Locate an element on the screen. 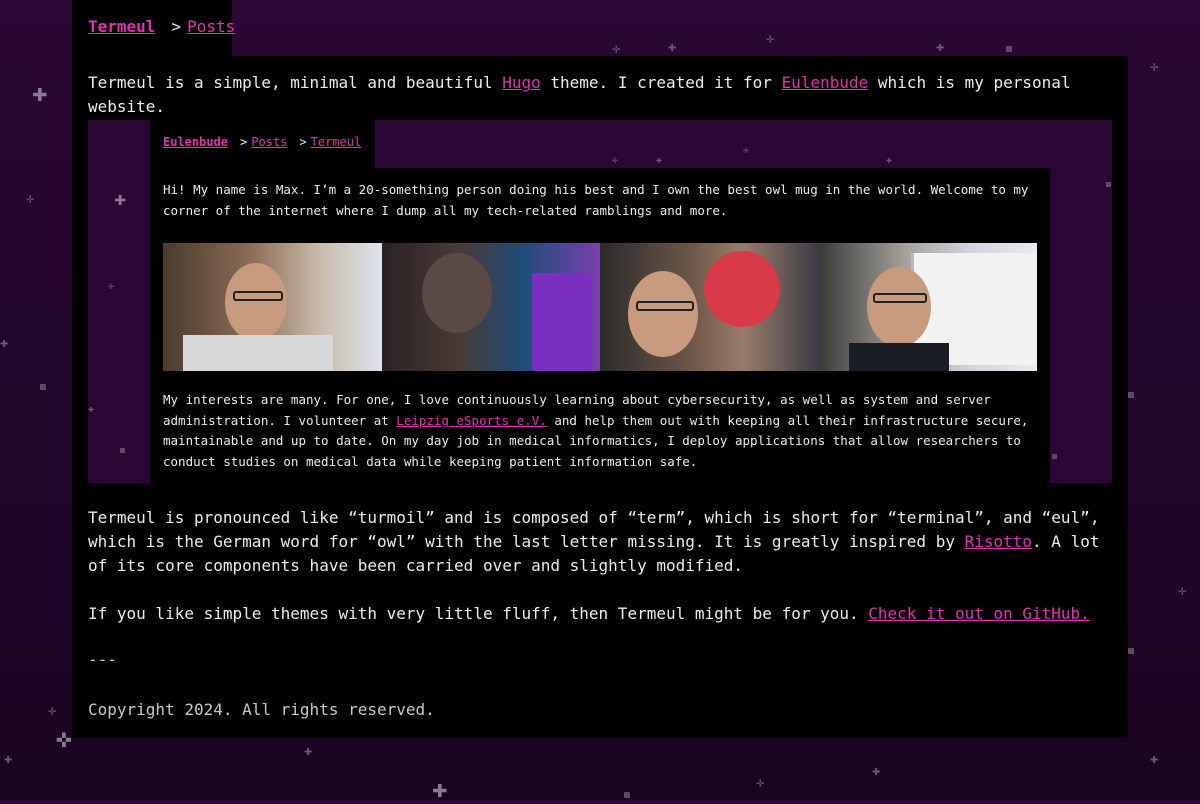  intro-text: theme. I created it for is located at coordinates (661, 82).